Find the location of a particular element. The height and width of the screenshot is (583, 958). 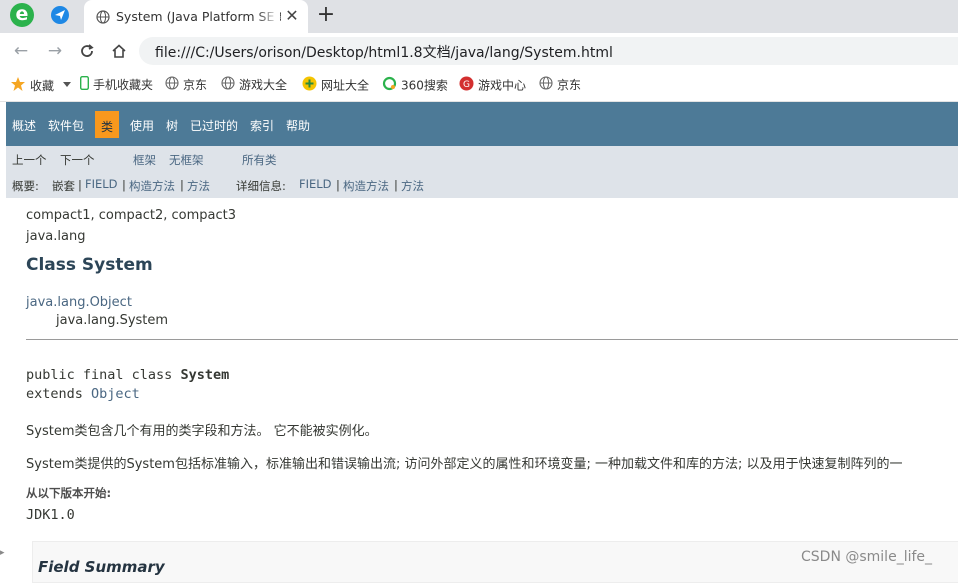

summary-constructor-link: 构造方法 is located at coordinates (152, 186).